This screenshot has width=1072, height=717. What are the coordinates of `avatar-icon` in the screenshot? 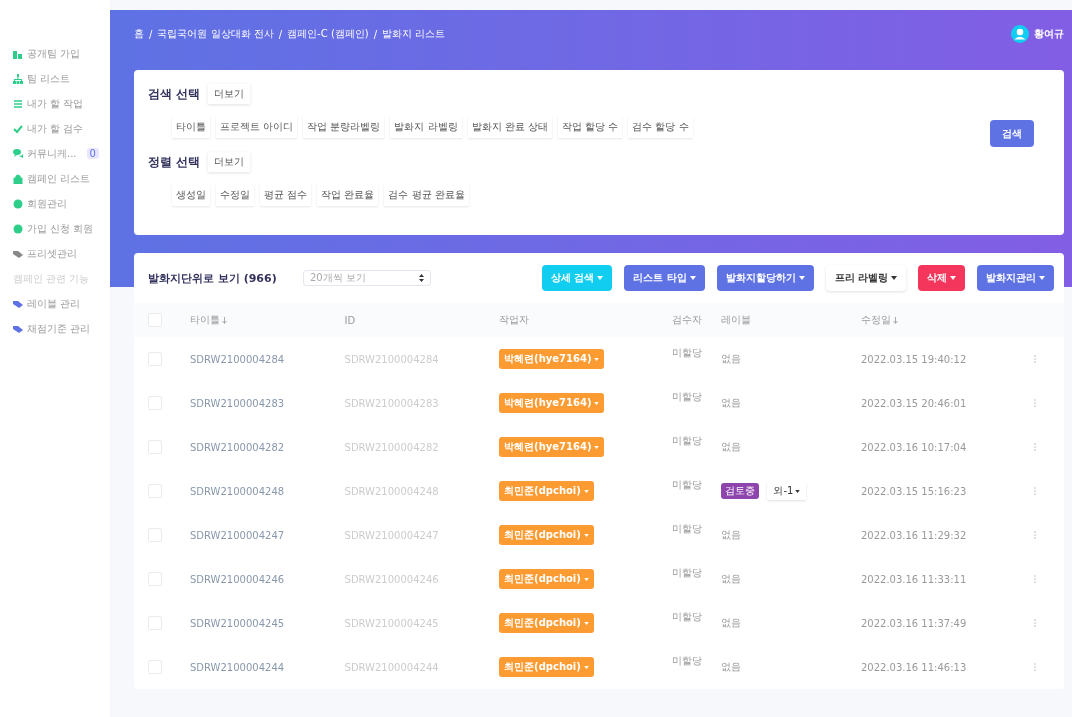 It's located at (1020, 34).